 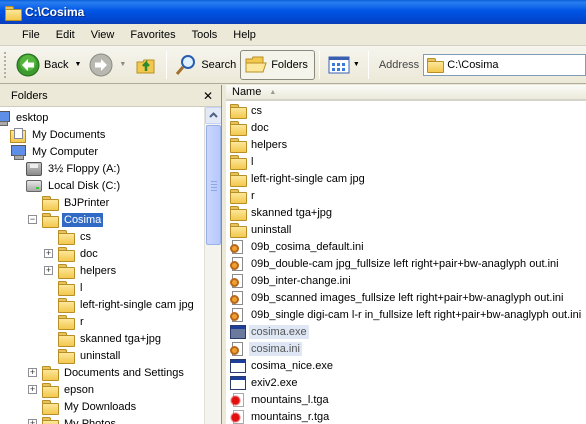 I want to click on file-list-item: mountains_l.tga, so click(x=280, y=399).